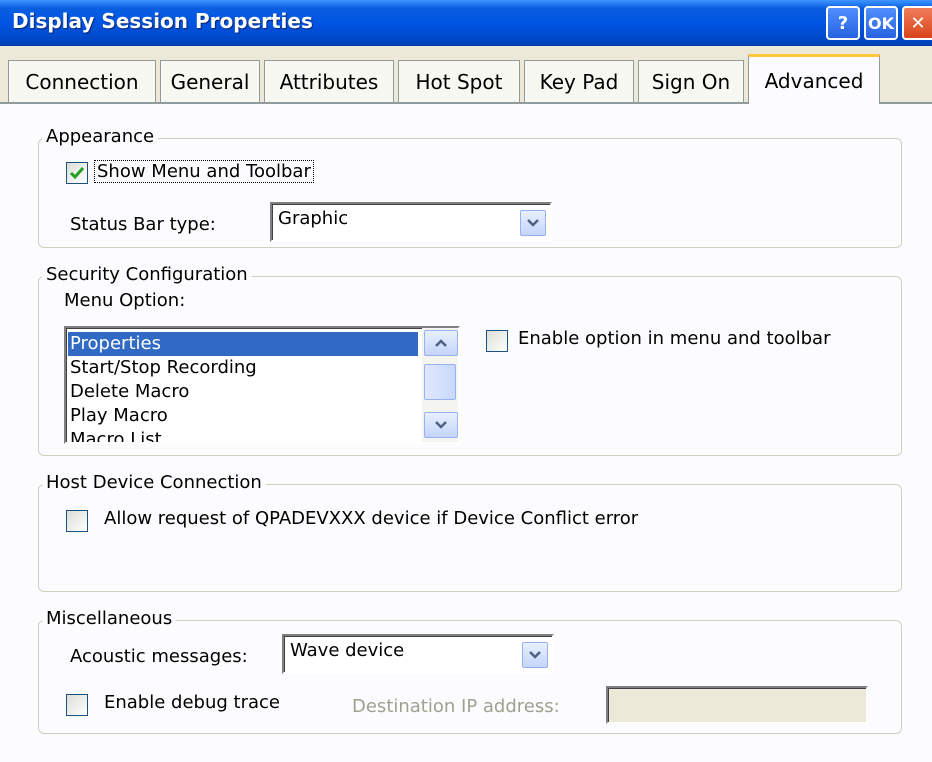 The height and width of the screenshot is (762, 932). What do you see at coordinates (147, 274) in the screenshot?
I see `security-legend: Security Configuration` at bounding box center [147, 274].